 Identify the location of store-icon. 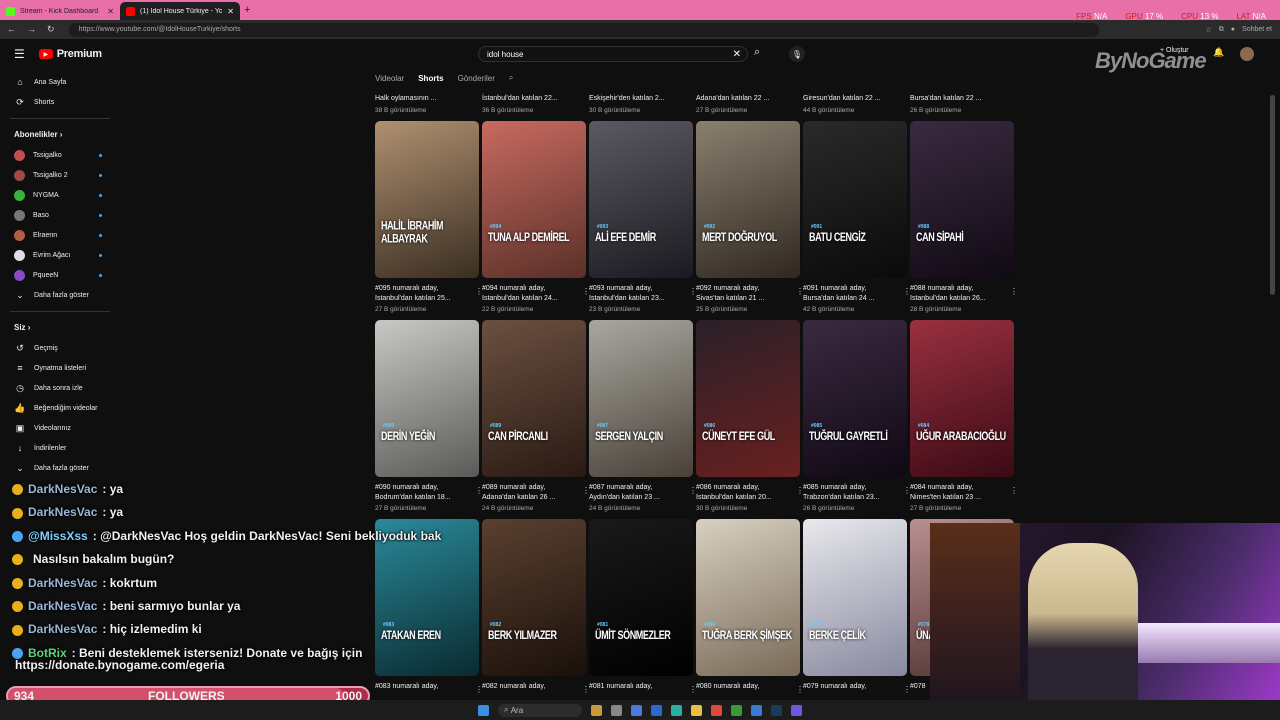
(656, 710).